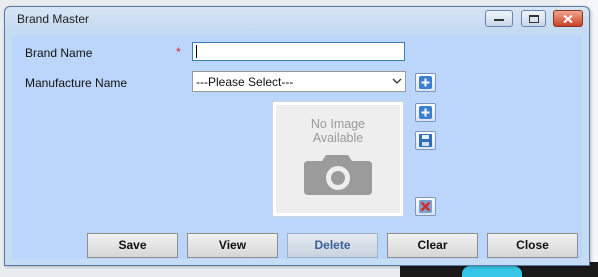 The image size is (598, 277). What do you see at coordinates (232, 245) in the screenshot?
I see `view-button: View` at bounding box center [232, 245].